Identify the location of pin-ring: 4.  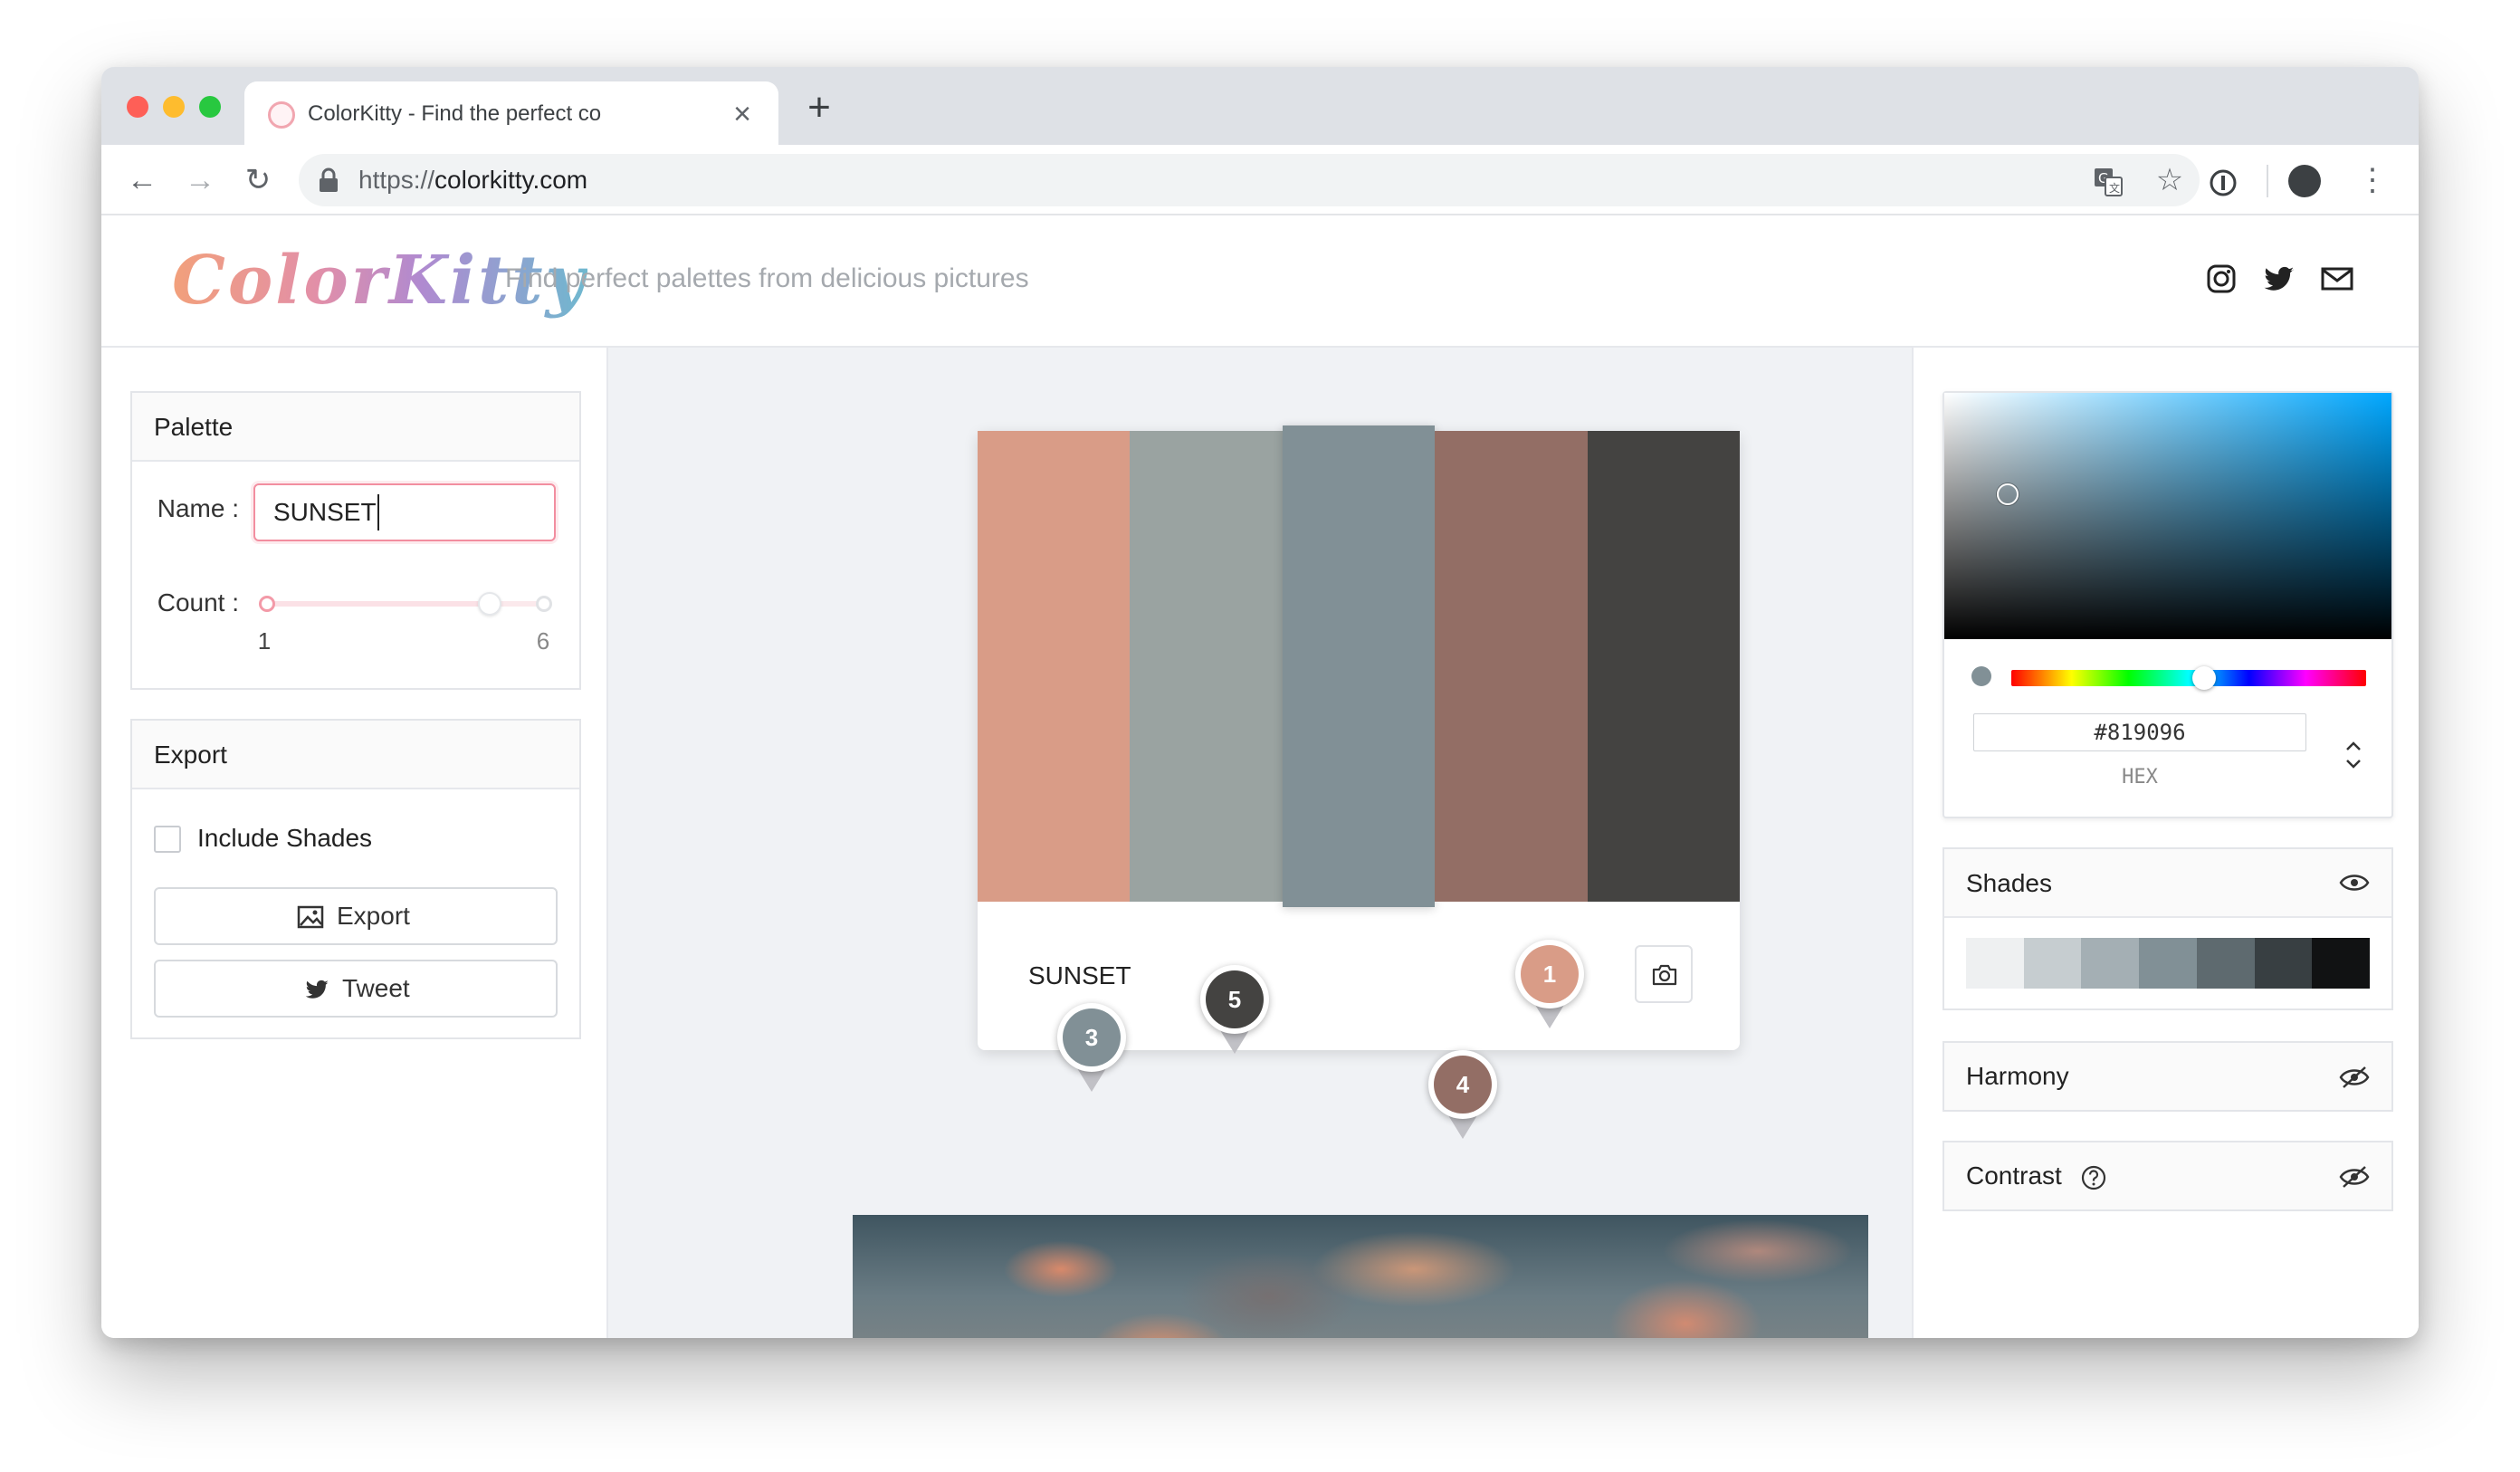
(1462, 1084).